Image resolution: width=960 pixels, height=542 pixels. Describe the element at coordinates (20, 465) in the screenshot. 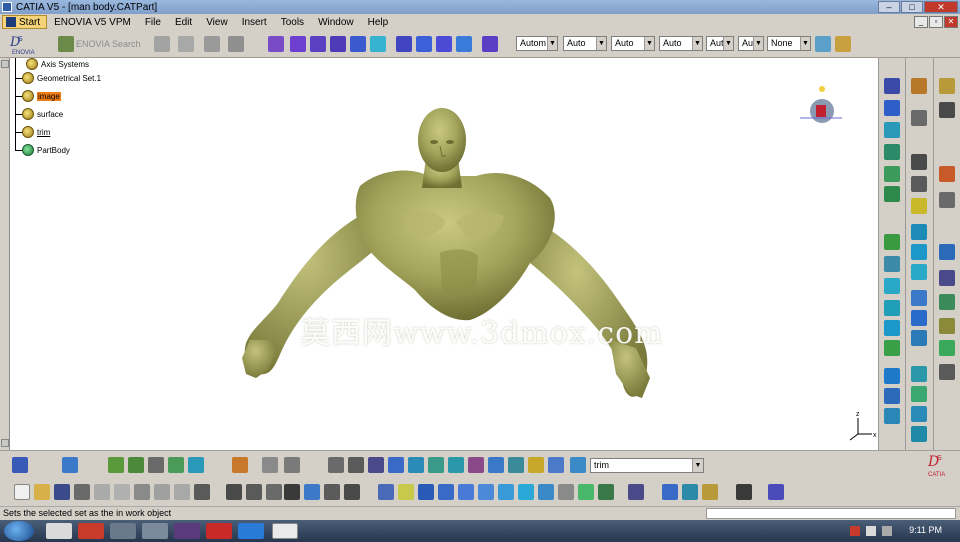

I see `axis-system-tool-icon` at that location.